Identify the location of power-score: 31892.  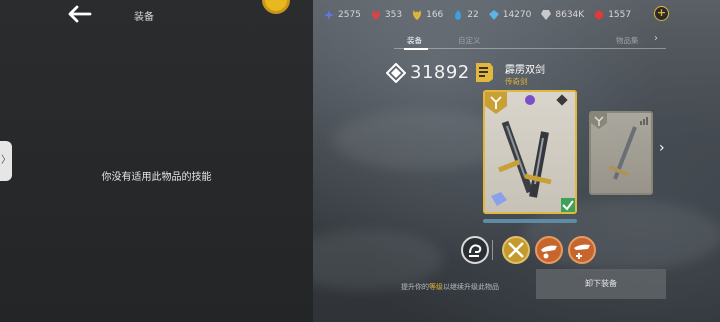
(428, 72).